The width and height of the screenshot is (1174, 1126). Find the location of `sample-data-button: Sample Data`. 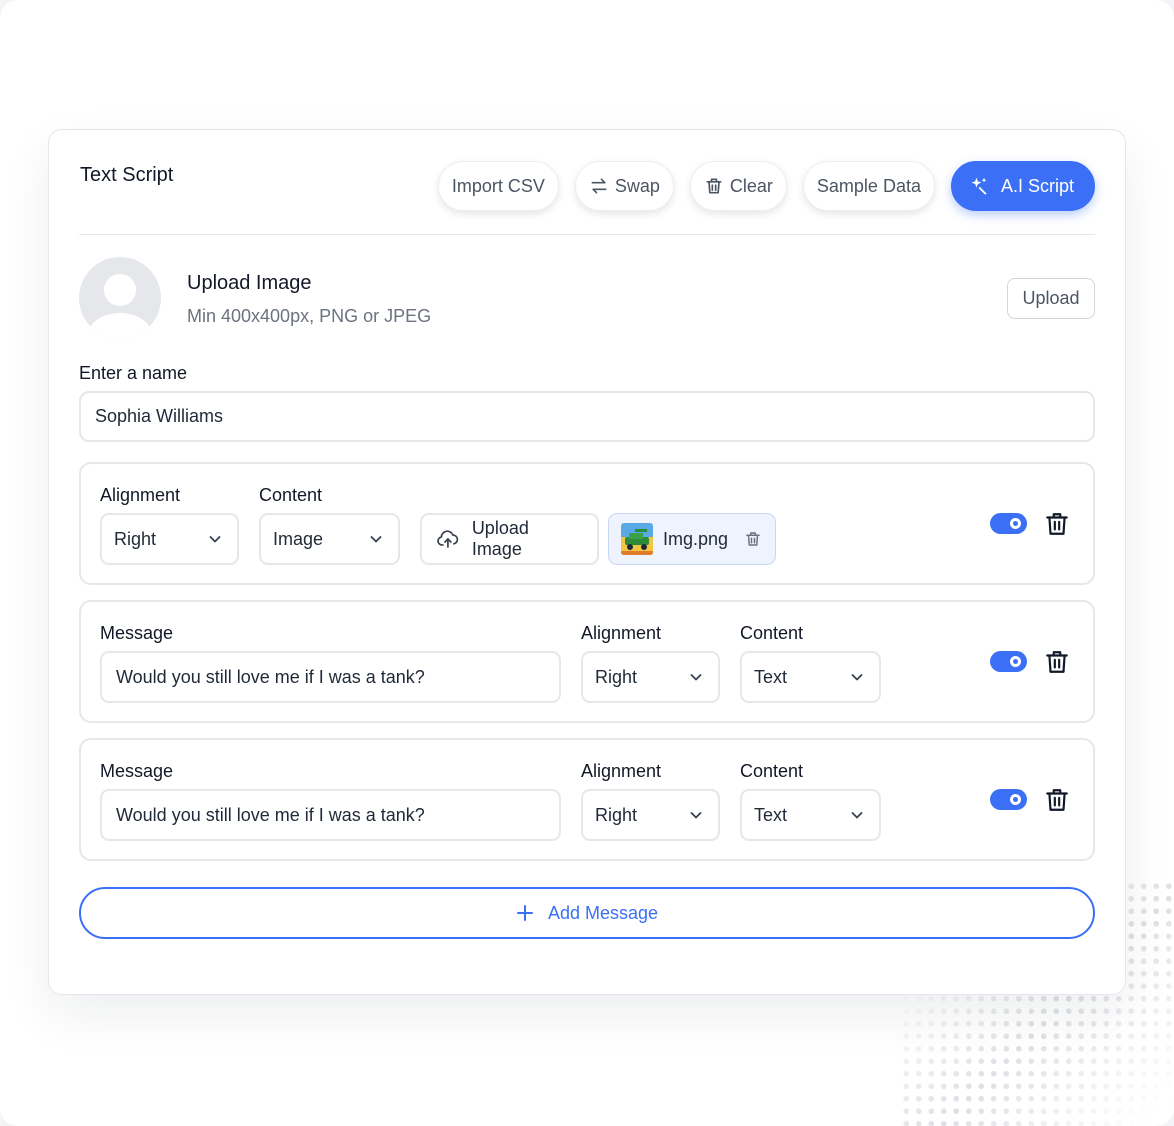

sample-data-button: Sample Data is located at coordinates (868, 186).